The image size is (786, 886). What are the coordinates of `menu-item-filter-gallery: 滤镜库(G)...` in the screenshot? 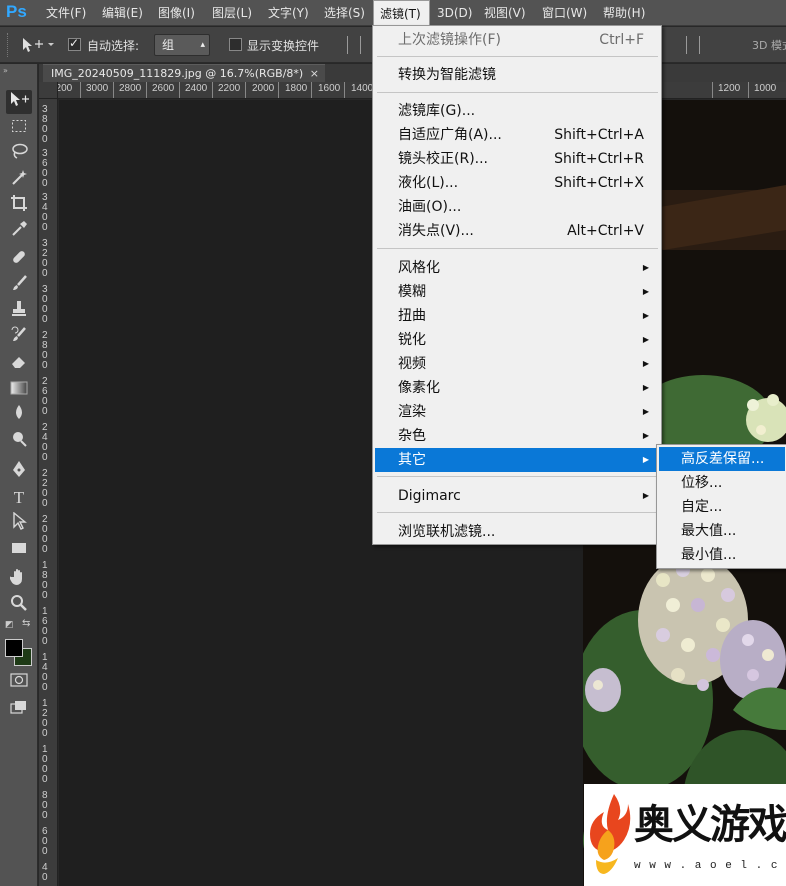 It's located at (517, 111).